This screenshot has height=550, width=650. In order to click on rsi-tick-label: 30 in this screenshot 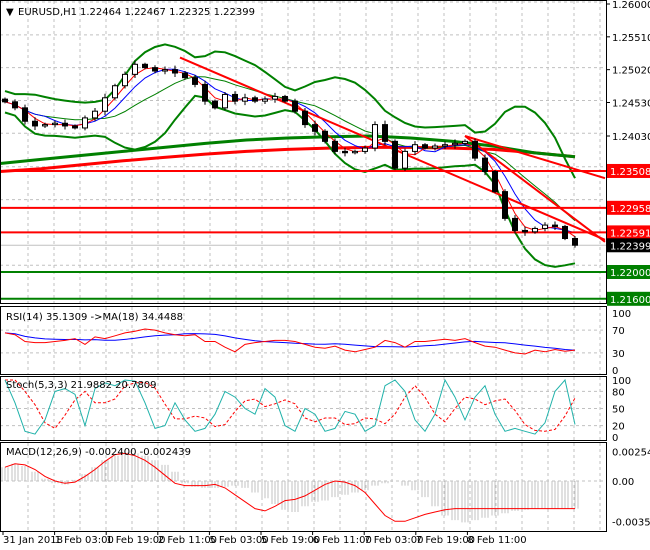, I will do `click(618, 354)`.